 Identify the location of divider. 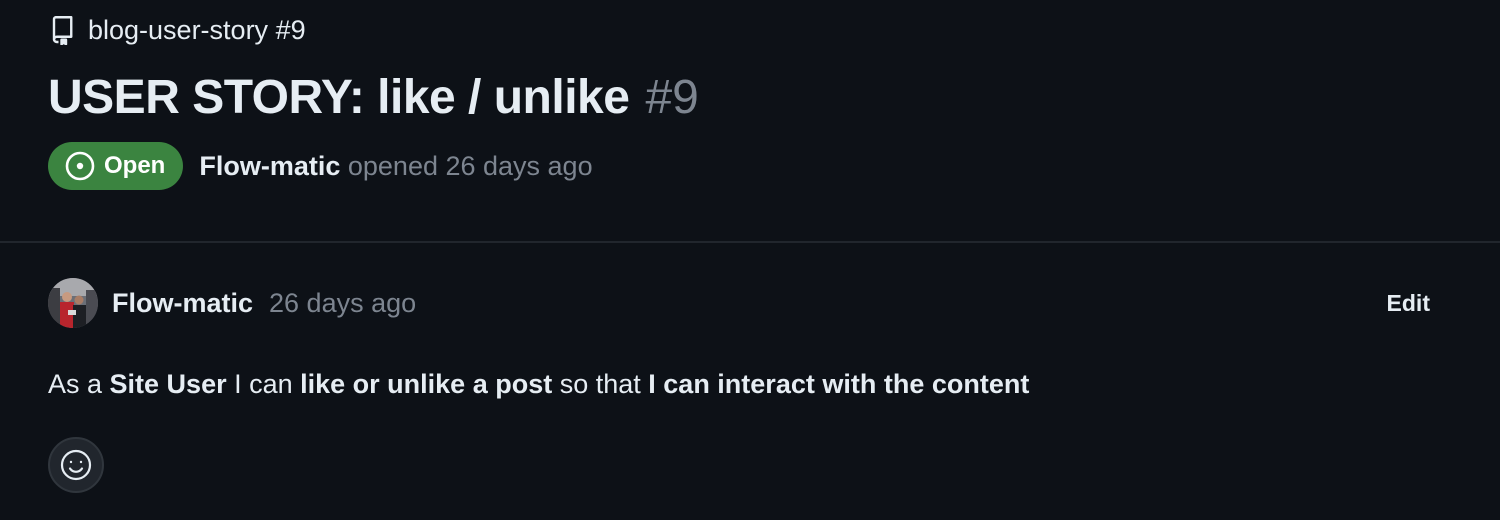
(750, 242).